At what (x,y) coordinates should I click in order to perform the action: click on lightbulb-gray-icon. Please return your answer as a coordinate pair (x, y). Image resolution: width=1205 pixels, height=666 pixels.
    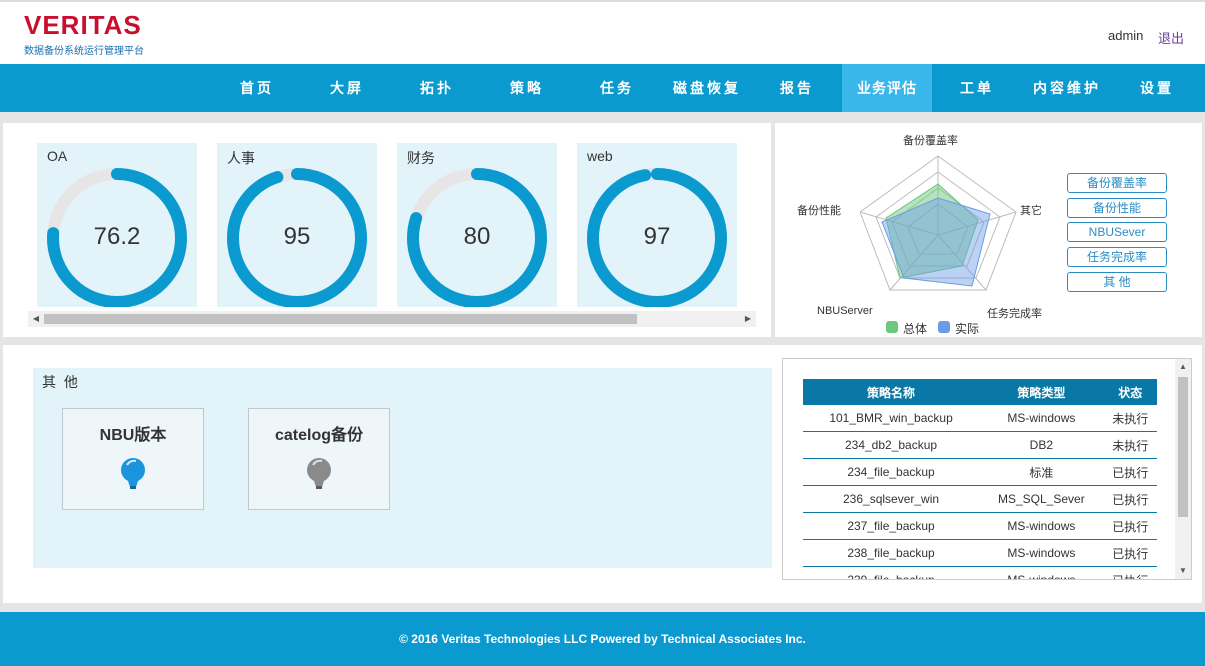
    Looking at the image, I should click on (319, 473).